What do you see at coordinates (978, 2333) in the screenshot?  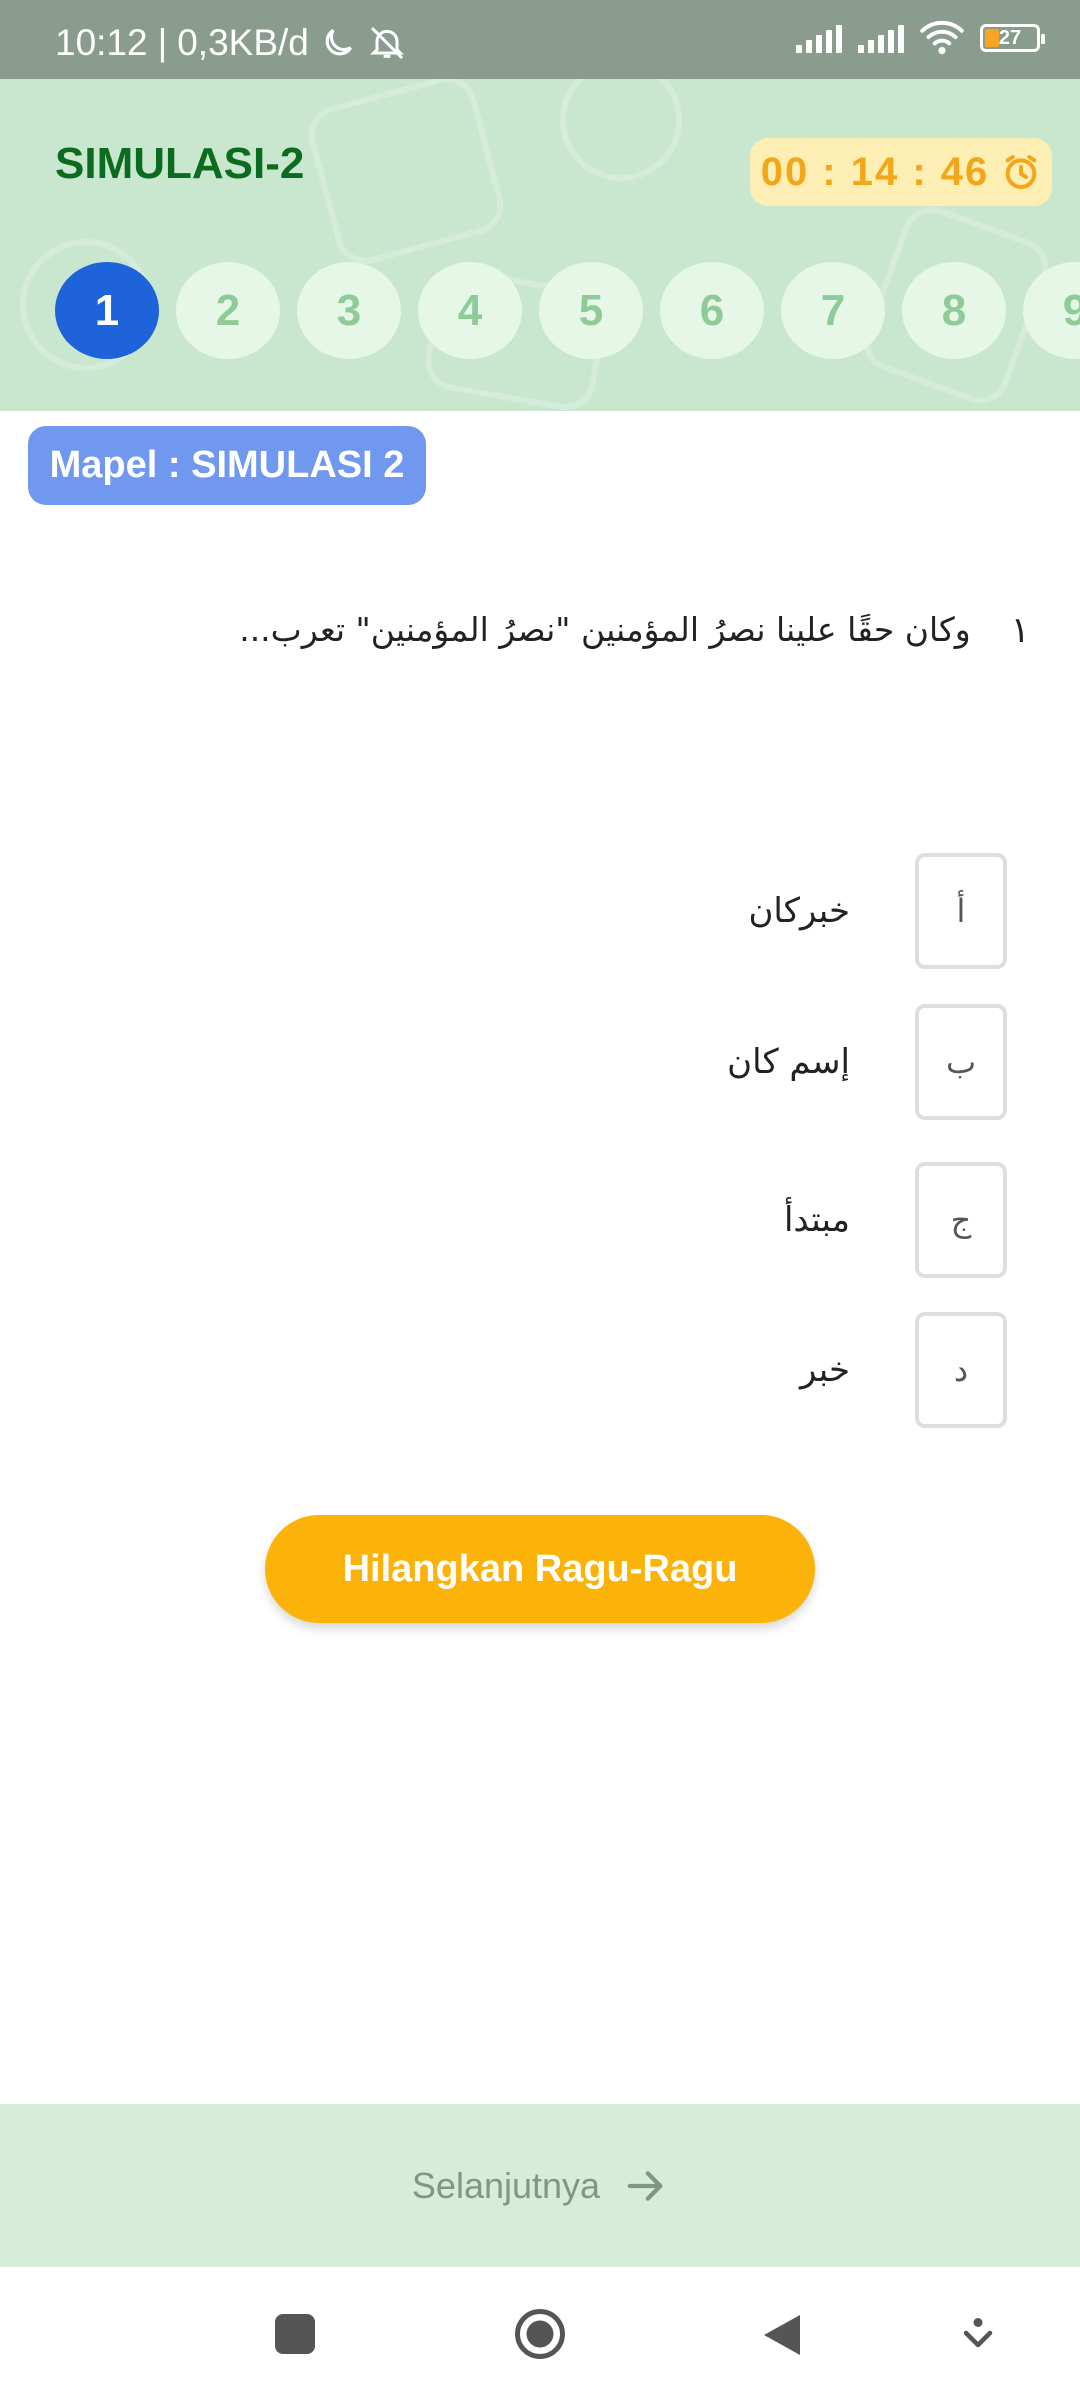 I see `chevron-down-icon` at bounding box center [978, 2333].